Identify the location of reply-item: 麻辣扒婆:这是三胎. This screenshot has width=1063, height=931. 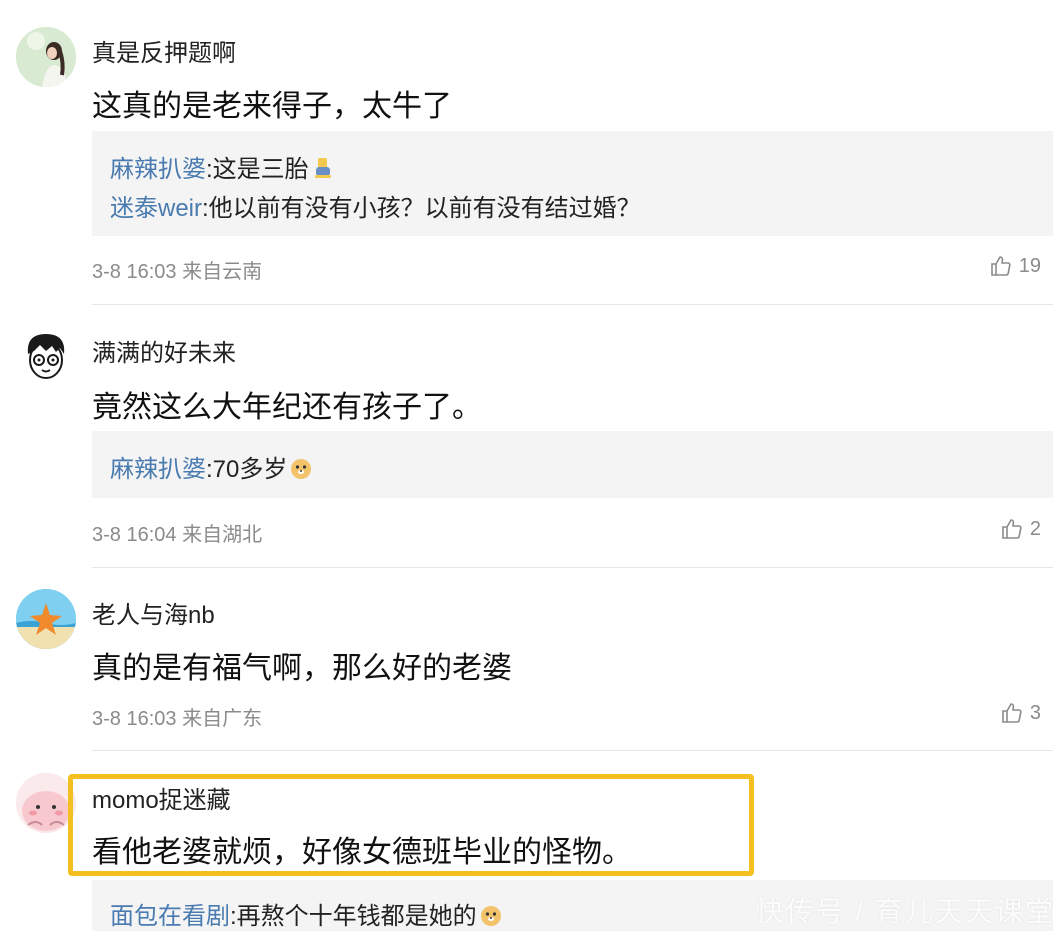
(222, 166).